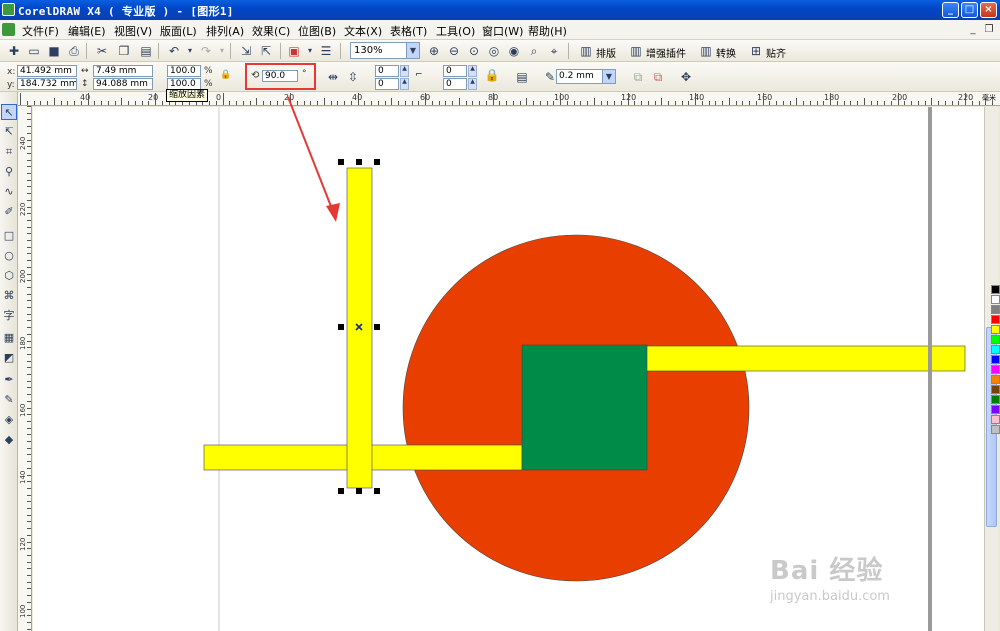  What do you see at coordinates (606, 52) in the screenshot?
I see `layout-button: 排版` at bounding box center [606, 52].